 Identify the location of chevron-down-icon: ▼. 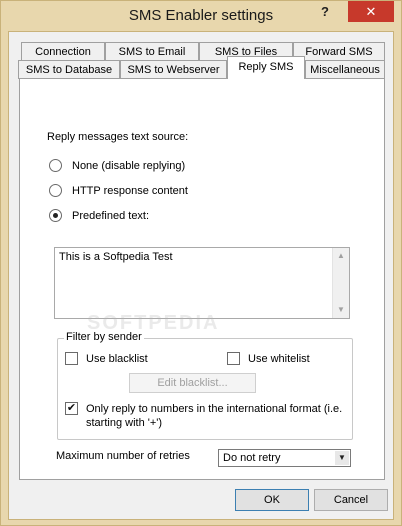
(342, 458).